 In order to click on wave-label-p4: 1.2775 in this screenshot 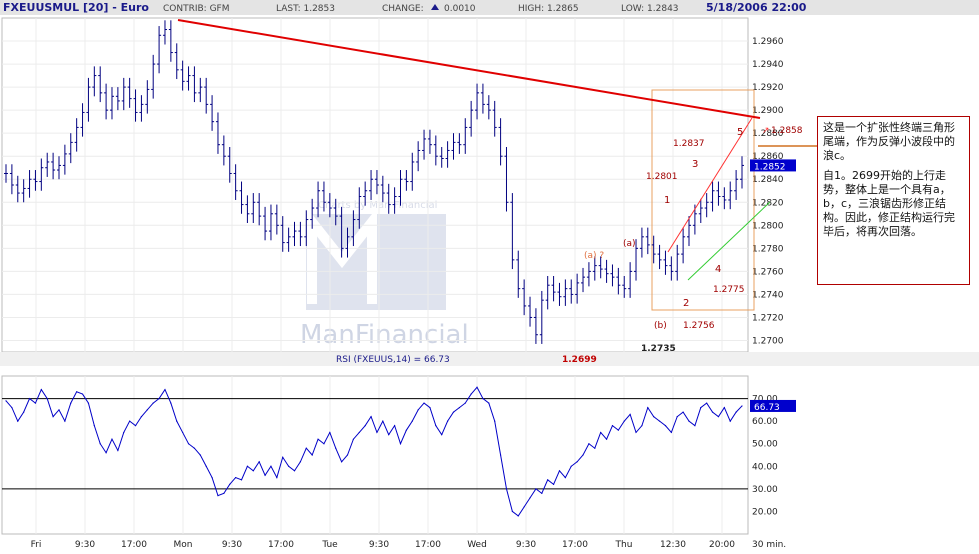, I will do `click(729, 290)`.